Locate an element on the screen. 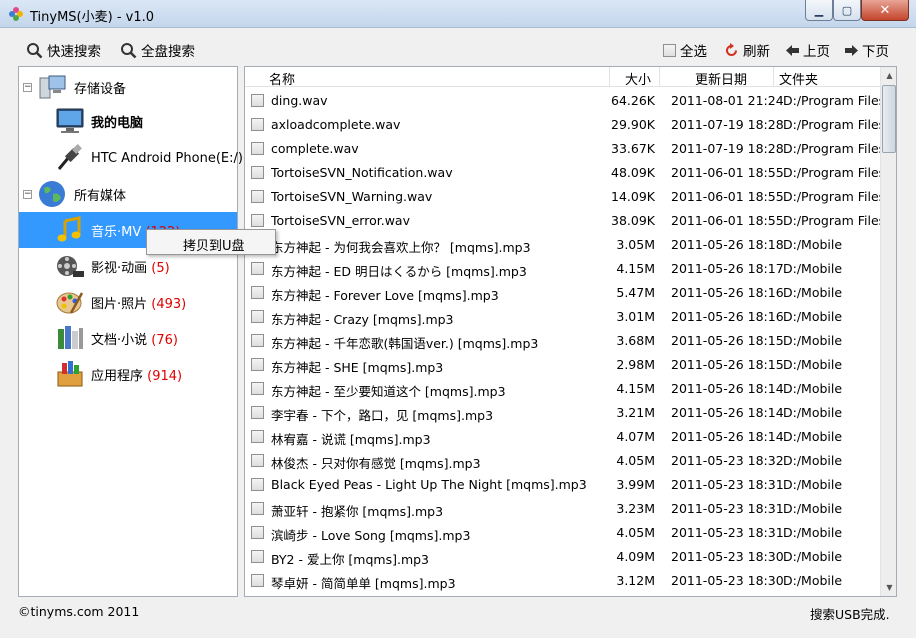 The image size is (916, 638). quick-search-button: 快速搜索 is located at coordinates (63, 50).